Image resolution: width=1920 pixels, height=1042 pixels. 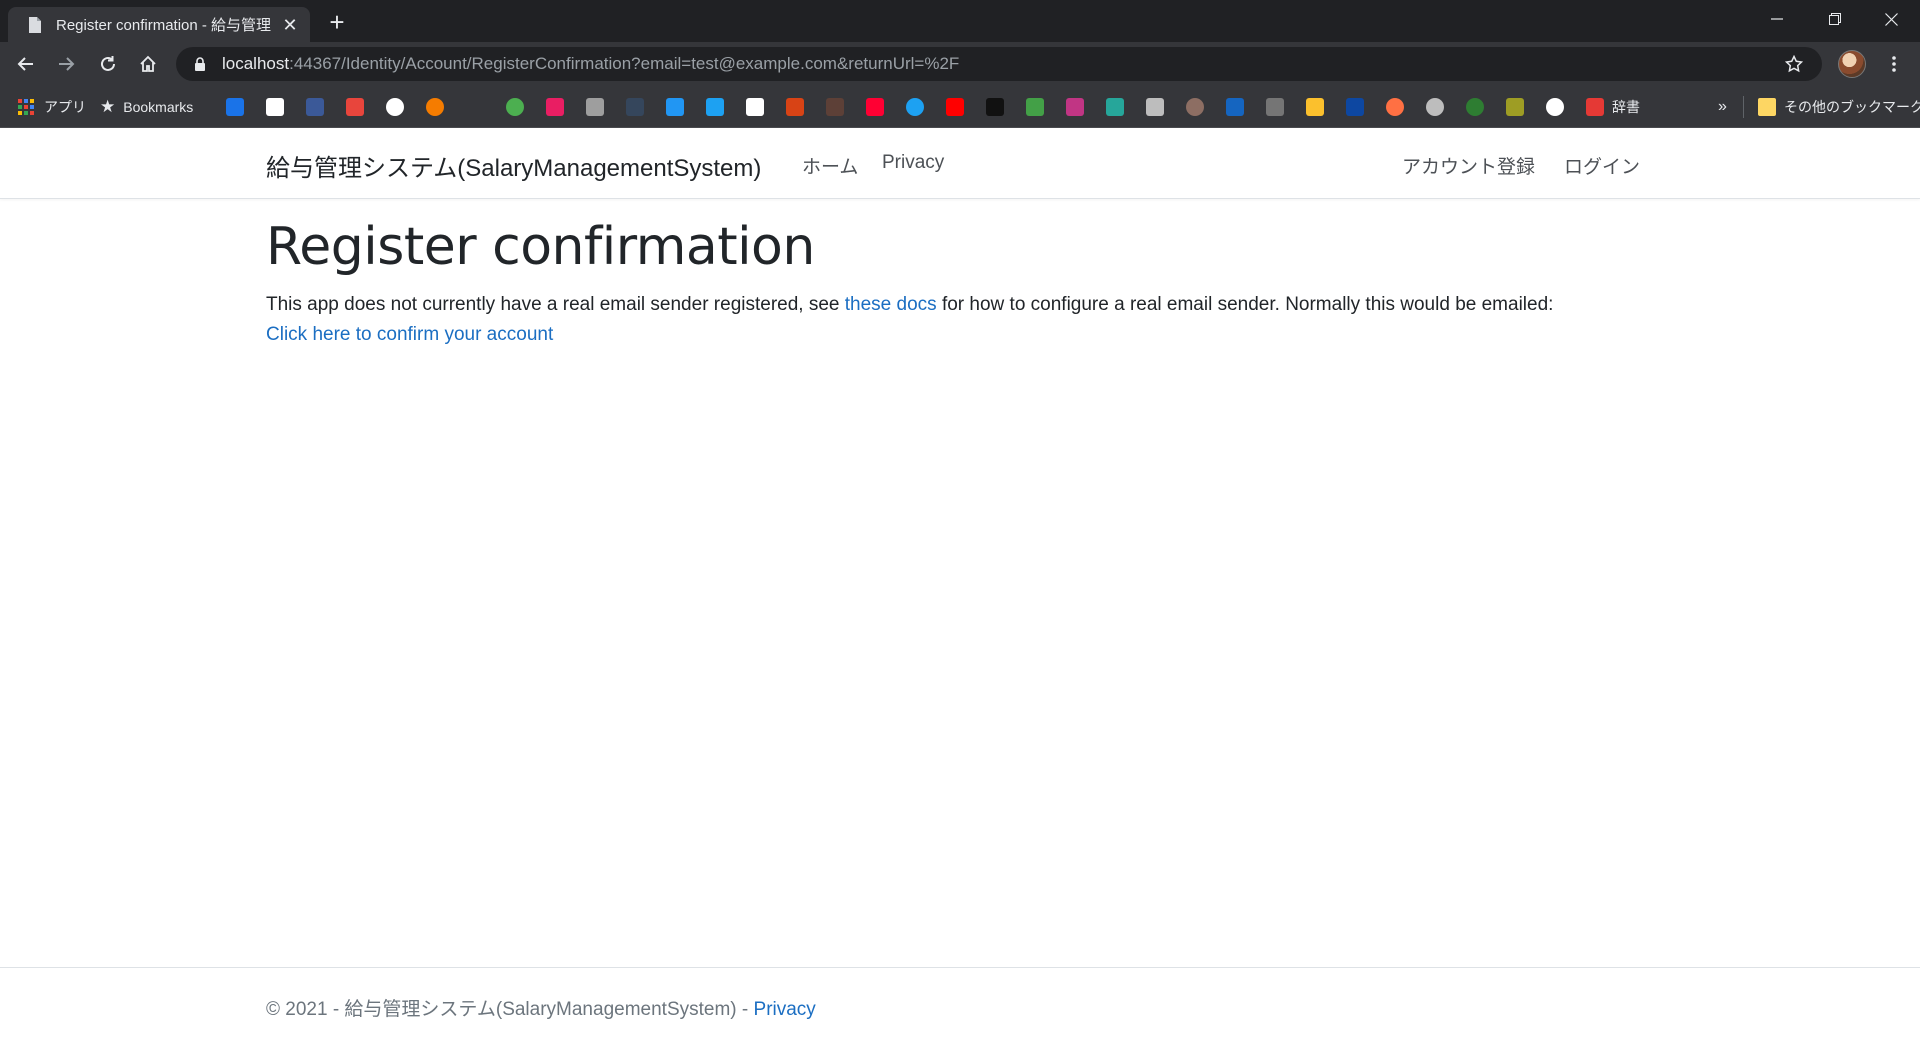 What do you see at coordinates (146, 107) in the screenshot?
I see `bookmark-bookmarks: ★ Bookmarks` at bounding box center [146, 107].